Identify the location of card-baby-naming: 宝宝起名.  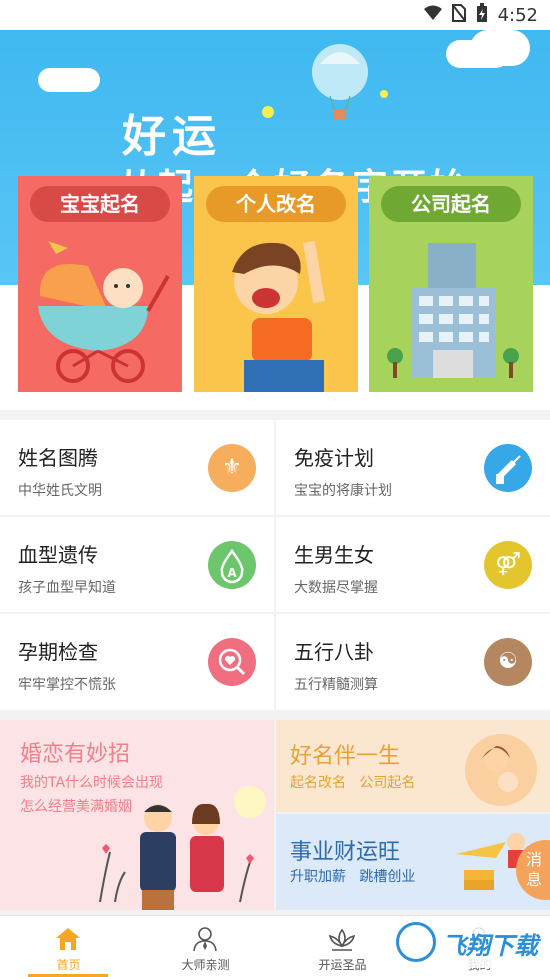
(100, 284).